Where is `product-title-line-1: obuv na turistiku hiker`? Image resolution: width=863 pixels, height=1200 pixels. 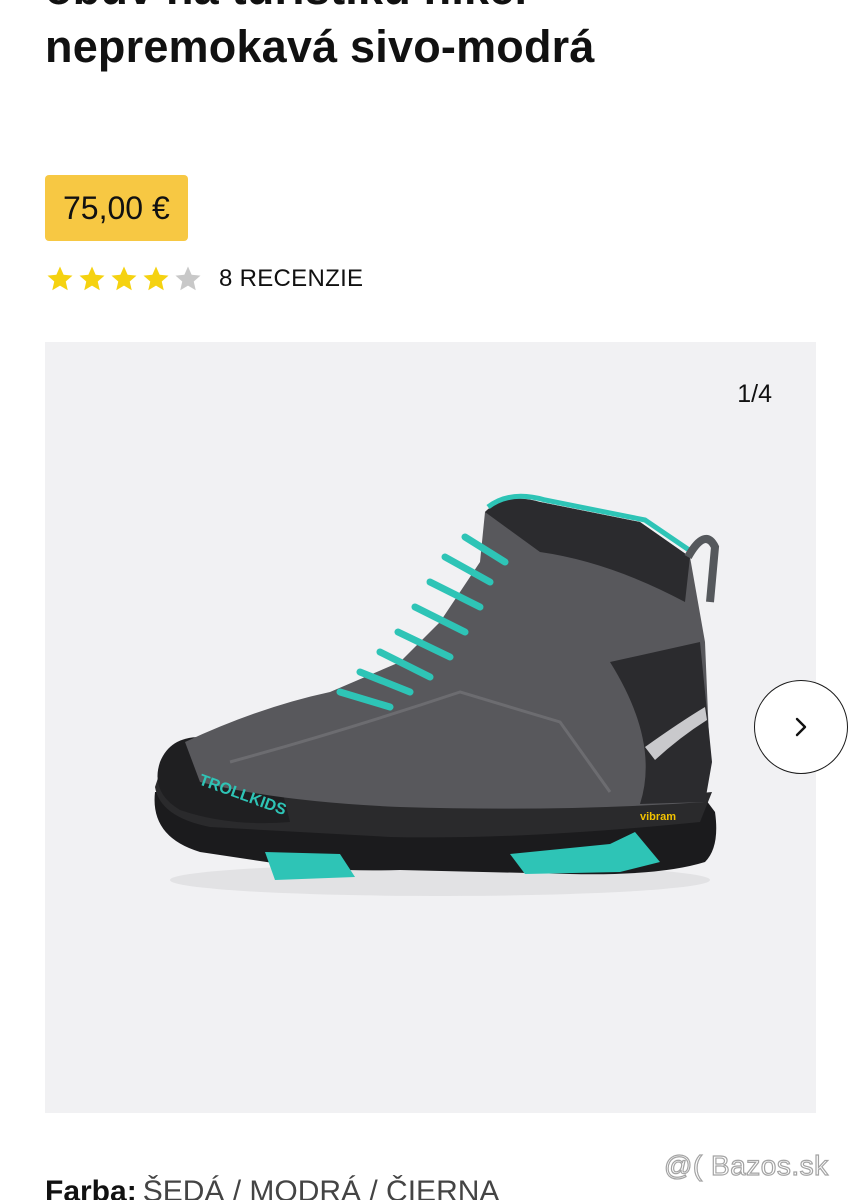 product-title-line-1: obuv na turistiku hiker is located at coordinates (435, 9).